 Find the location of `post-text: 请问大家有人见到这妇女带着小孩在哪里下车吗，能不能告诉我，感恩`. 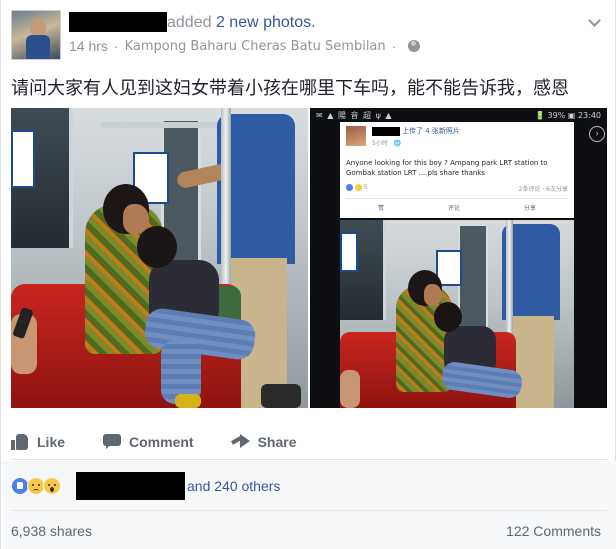

post-text: 请问大家有人见到这妇女带着小孩在哪里下车吗，能不能告诉我，感恩 is located at coordinates (290, 88).